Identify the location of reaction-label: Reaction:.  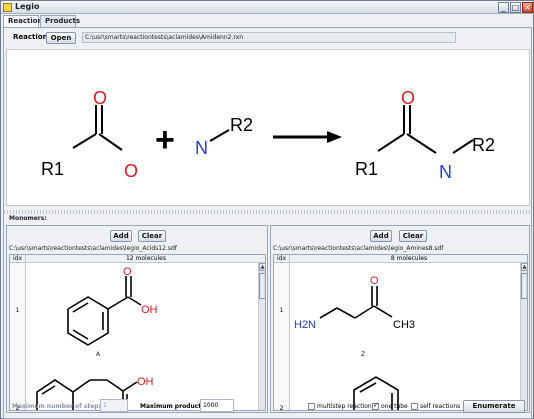
(32, 37).